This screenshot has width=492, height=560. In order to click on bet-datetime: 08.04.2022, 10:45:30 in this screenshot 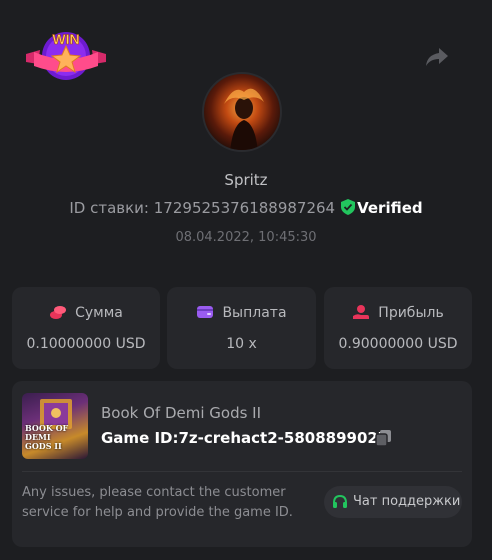, I will do `click(246, 237)`.